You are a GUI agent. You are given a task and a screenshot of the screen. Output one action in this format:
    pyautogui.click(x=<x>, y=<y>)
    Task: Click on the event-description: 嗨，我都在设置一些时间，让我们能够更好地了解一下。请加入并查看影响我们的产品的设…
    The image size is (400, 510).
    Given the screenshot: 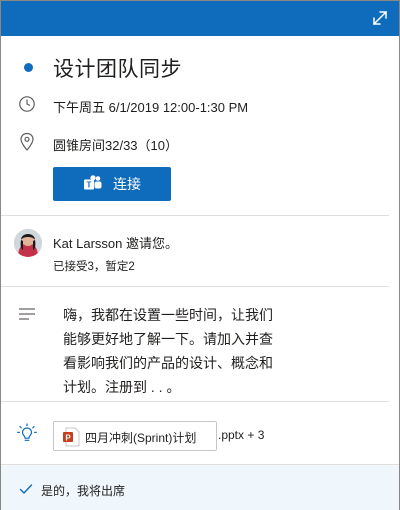 What is the action you would take?
    pyautogui.click(x=168, y=351)
    